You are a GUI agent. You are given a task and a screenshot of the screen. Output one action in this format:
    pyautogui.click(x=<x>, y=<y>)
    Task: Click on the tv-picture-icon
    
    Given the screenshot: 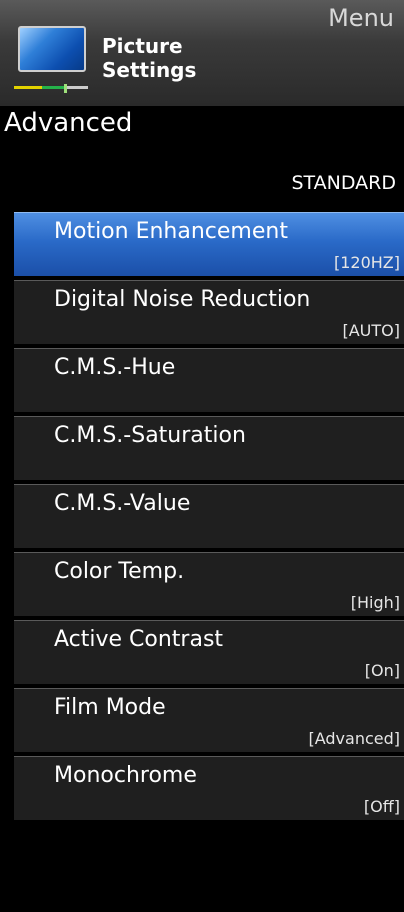 What is the action you would take?
    pyautogui.click(x=52, y=49)
    